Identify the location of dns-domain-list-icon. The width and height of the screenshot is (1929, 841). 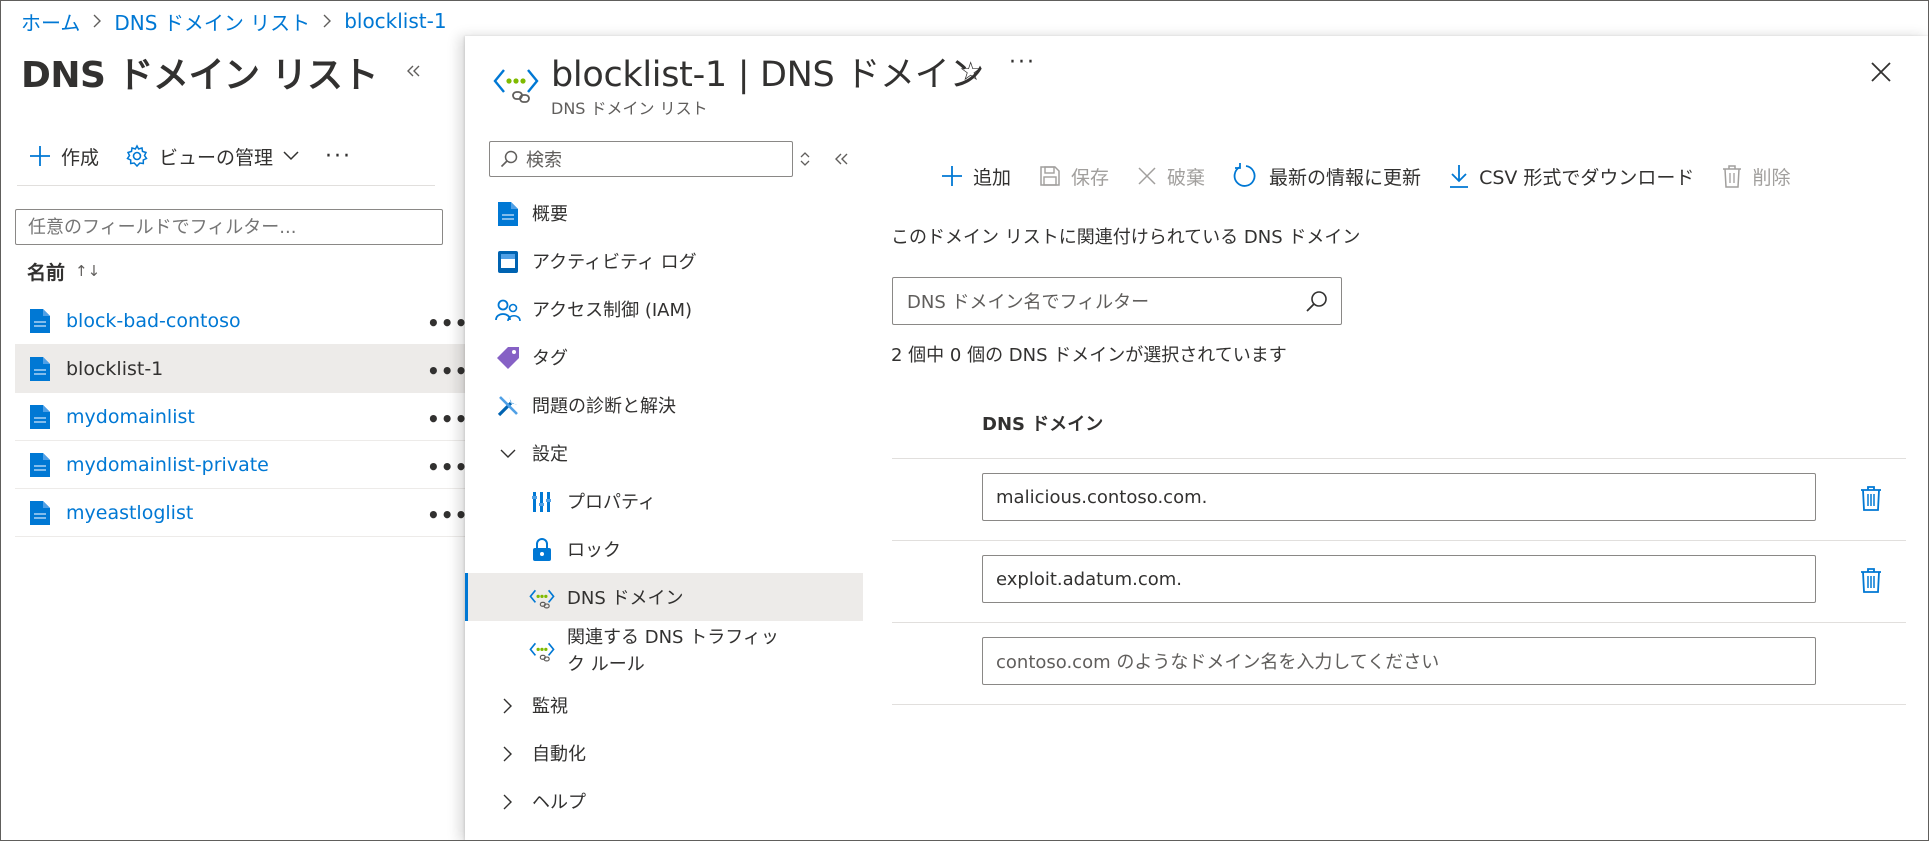
(516, 86).